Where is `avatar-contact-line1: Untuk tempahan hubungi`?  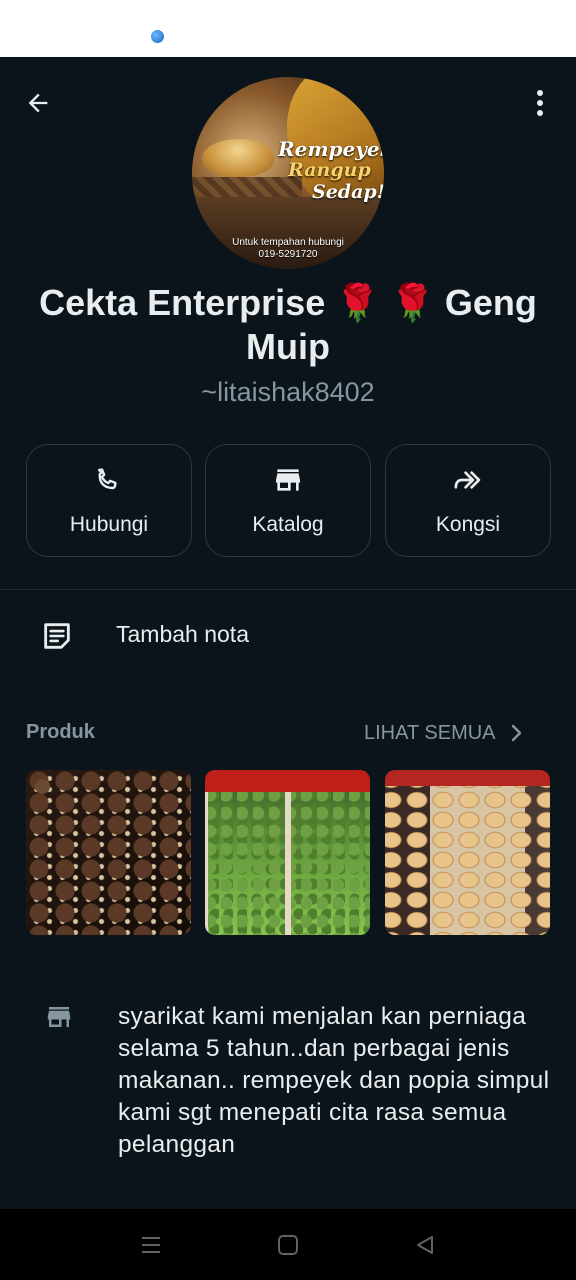 avatar-contact-line1: Untuk tempahan hubungi is located at coordinates (288, 242).